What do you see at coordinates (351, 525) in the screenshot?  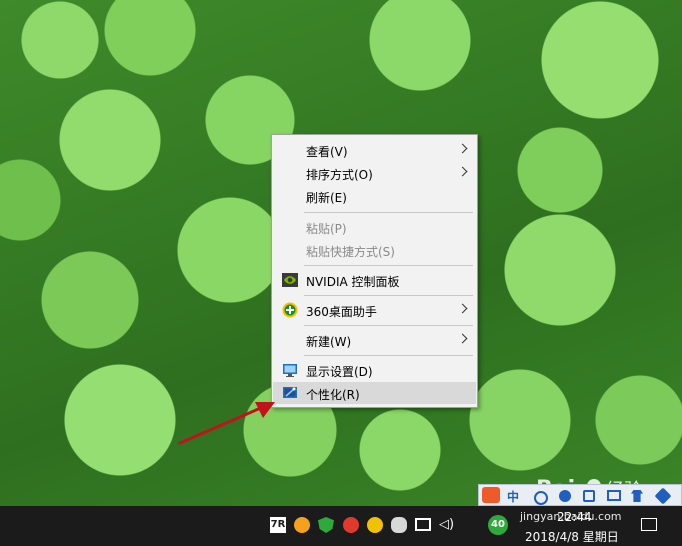 I see `tray-red-app-icon` at bounding box center [351, 525].